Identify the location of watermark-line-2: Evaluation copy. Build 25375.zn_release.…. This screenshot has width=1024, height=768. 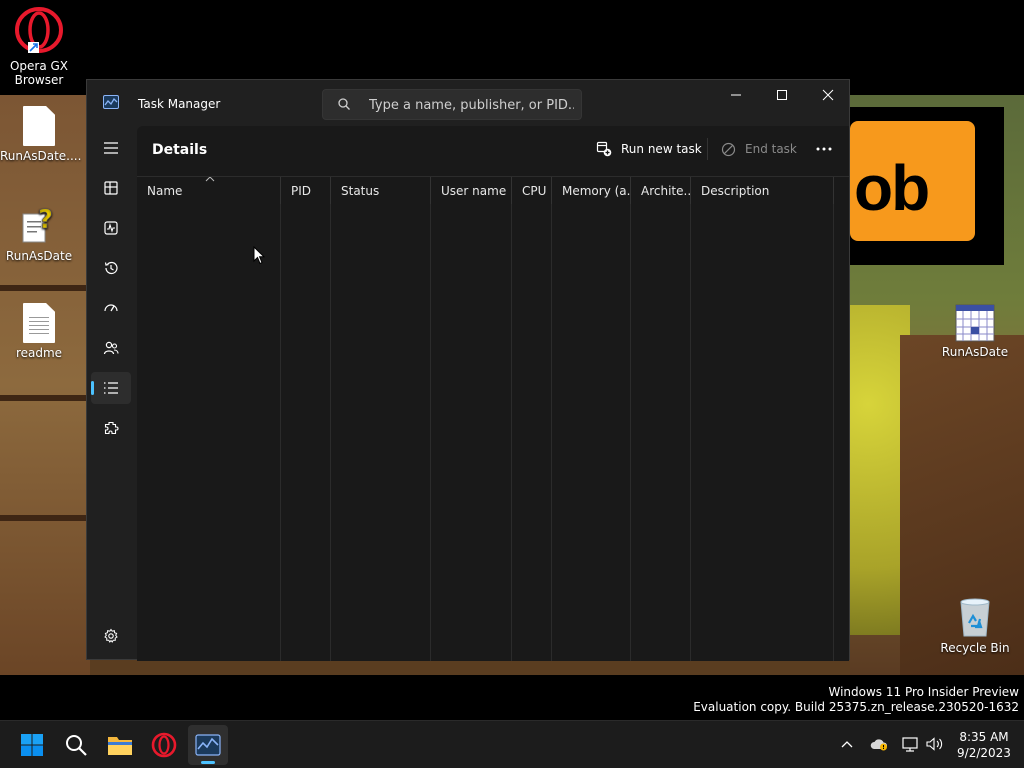
(856, 707).